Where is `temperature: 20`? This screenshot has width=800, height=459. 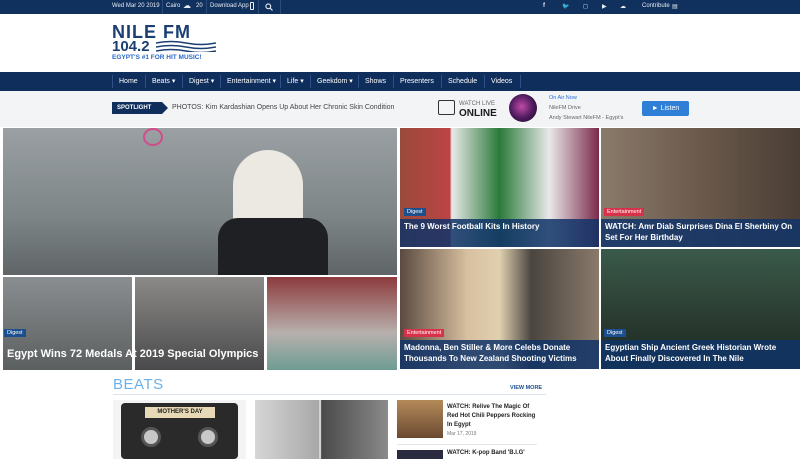 temperature: 20 is located at coordinates (199, 6).